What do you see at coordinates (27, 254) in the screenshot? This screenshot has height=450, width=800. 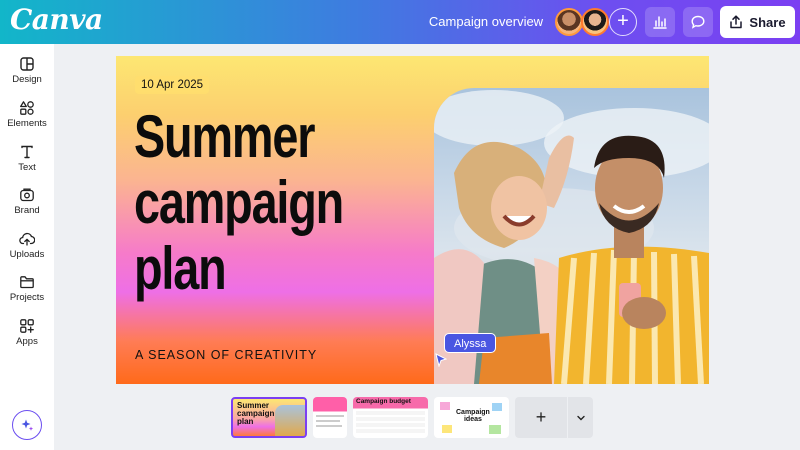 I see `sidebar-item-label: Uploads` at bounding box center [27, 254].